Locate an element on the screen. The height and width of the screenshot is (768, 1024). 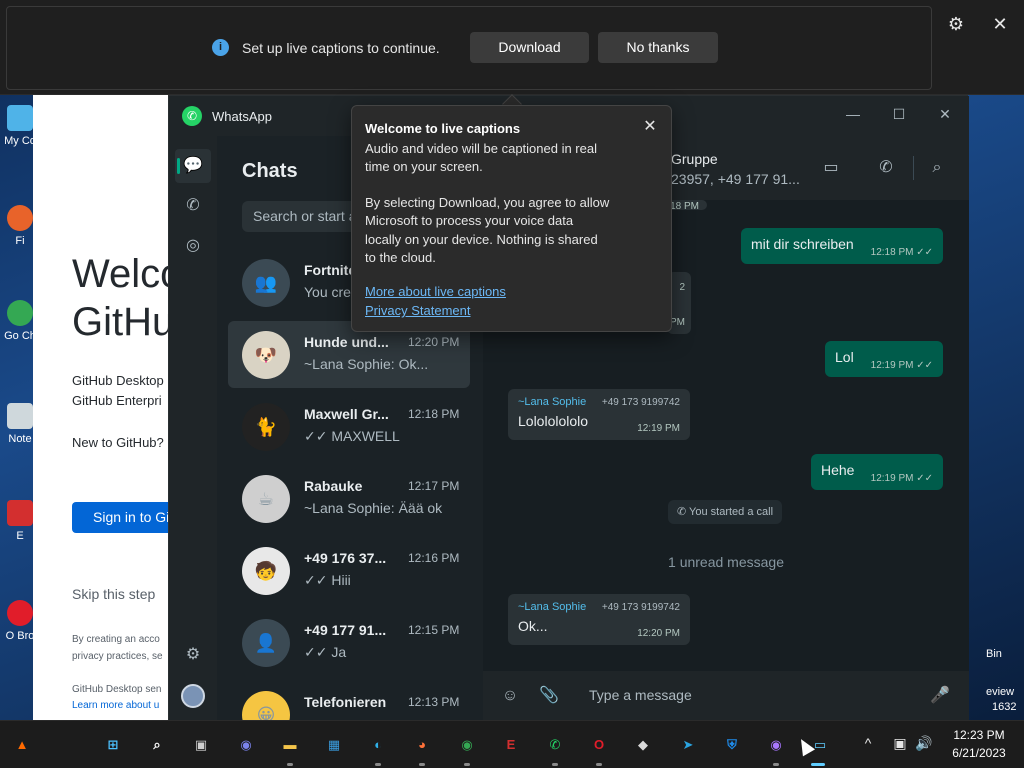
attach-icon: 📎 is located at coordinates (549, 696).